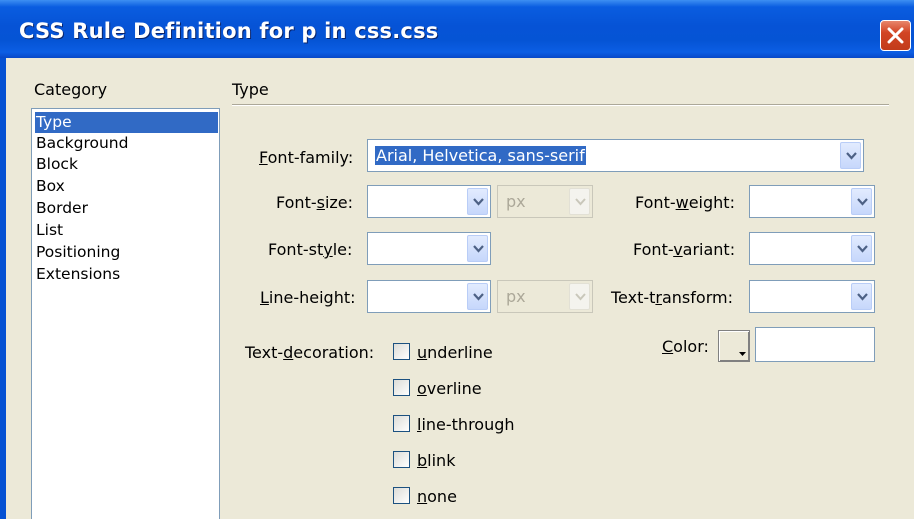 Image resolution: width=914 pixels, height=519 pixels. What do you see at coordinates (61, 208) in the screenshot?
I see `category-item-border: Border` at bounding box center [61, 208].